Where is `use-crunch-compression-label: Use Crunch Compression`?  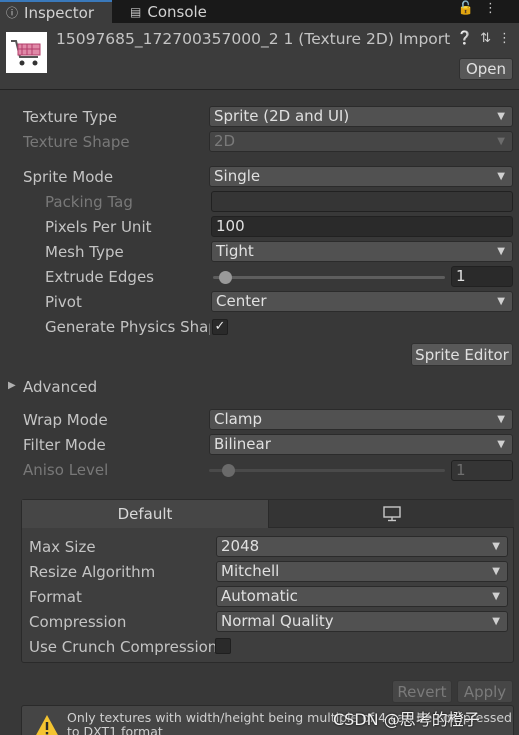 use-crunch-compression-label: Use Crunch Compression is located at coordinates (123, 647).